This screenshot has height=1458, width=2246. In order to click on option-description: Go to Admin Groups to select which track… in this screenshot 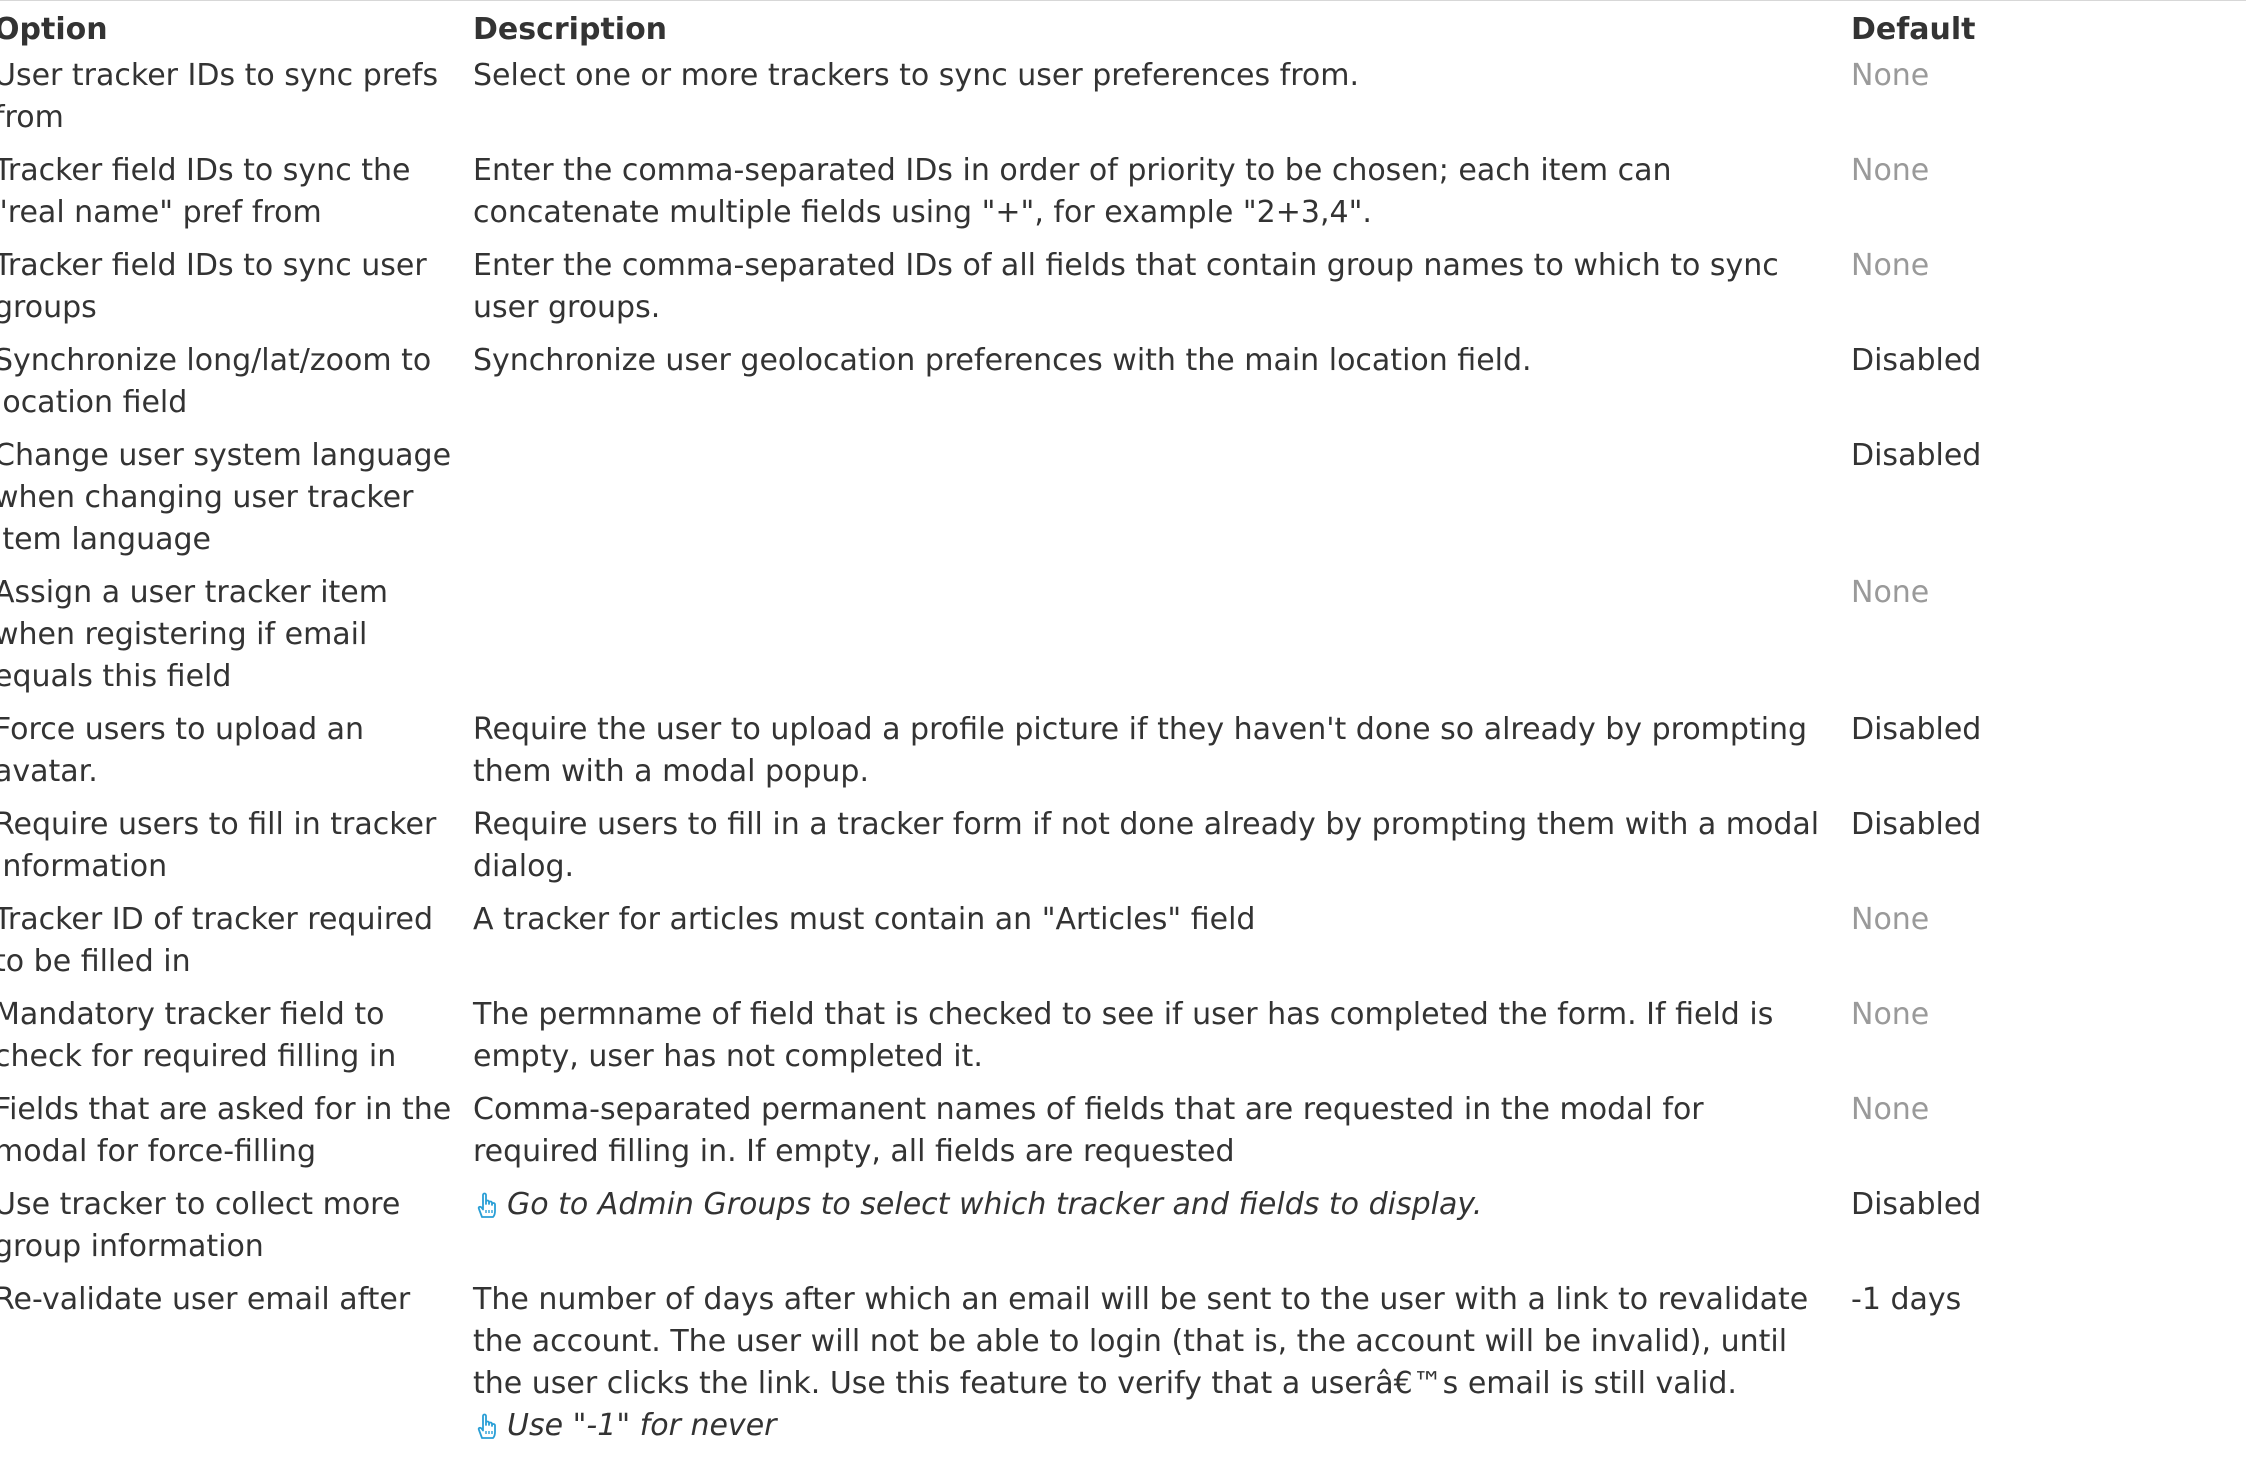, I will do `click(1162, 1231)`.